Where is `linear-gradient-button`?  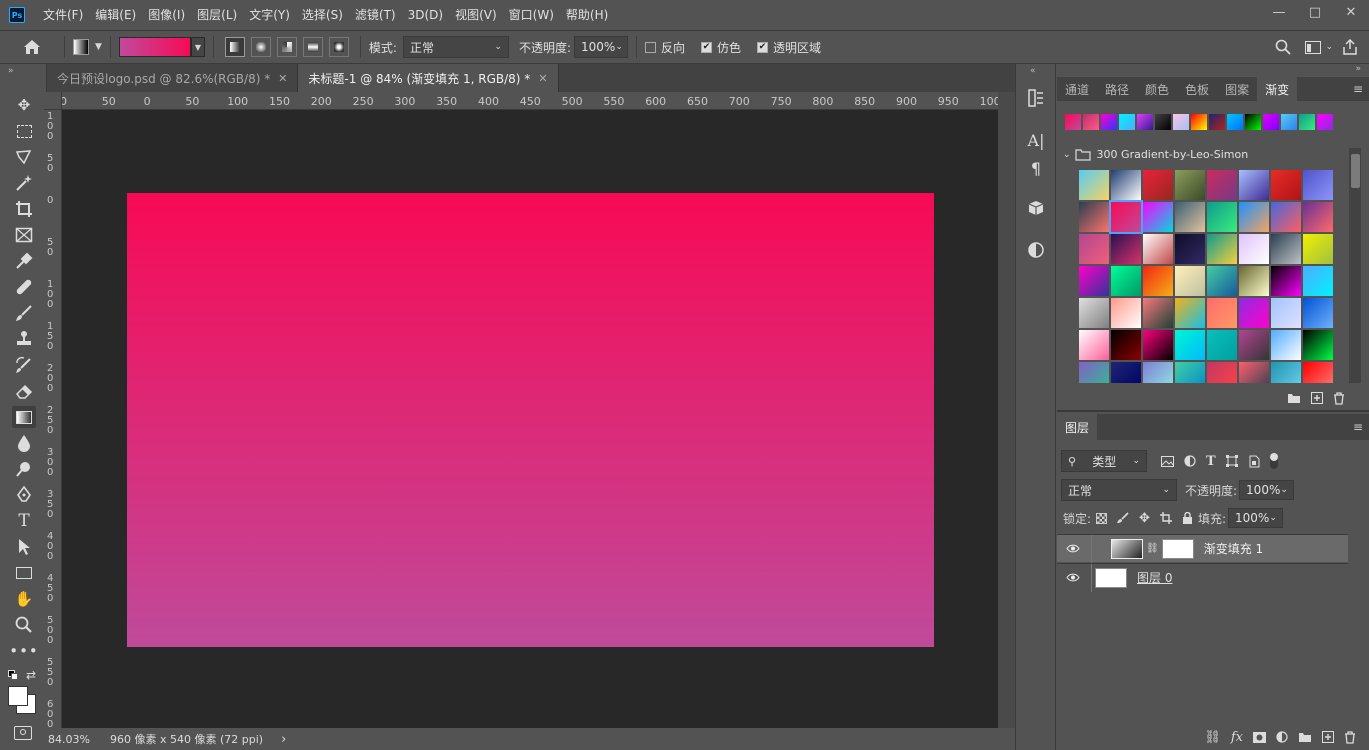
linear-gradient-button is located at coordinates (234, 47).